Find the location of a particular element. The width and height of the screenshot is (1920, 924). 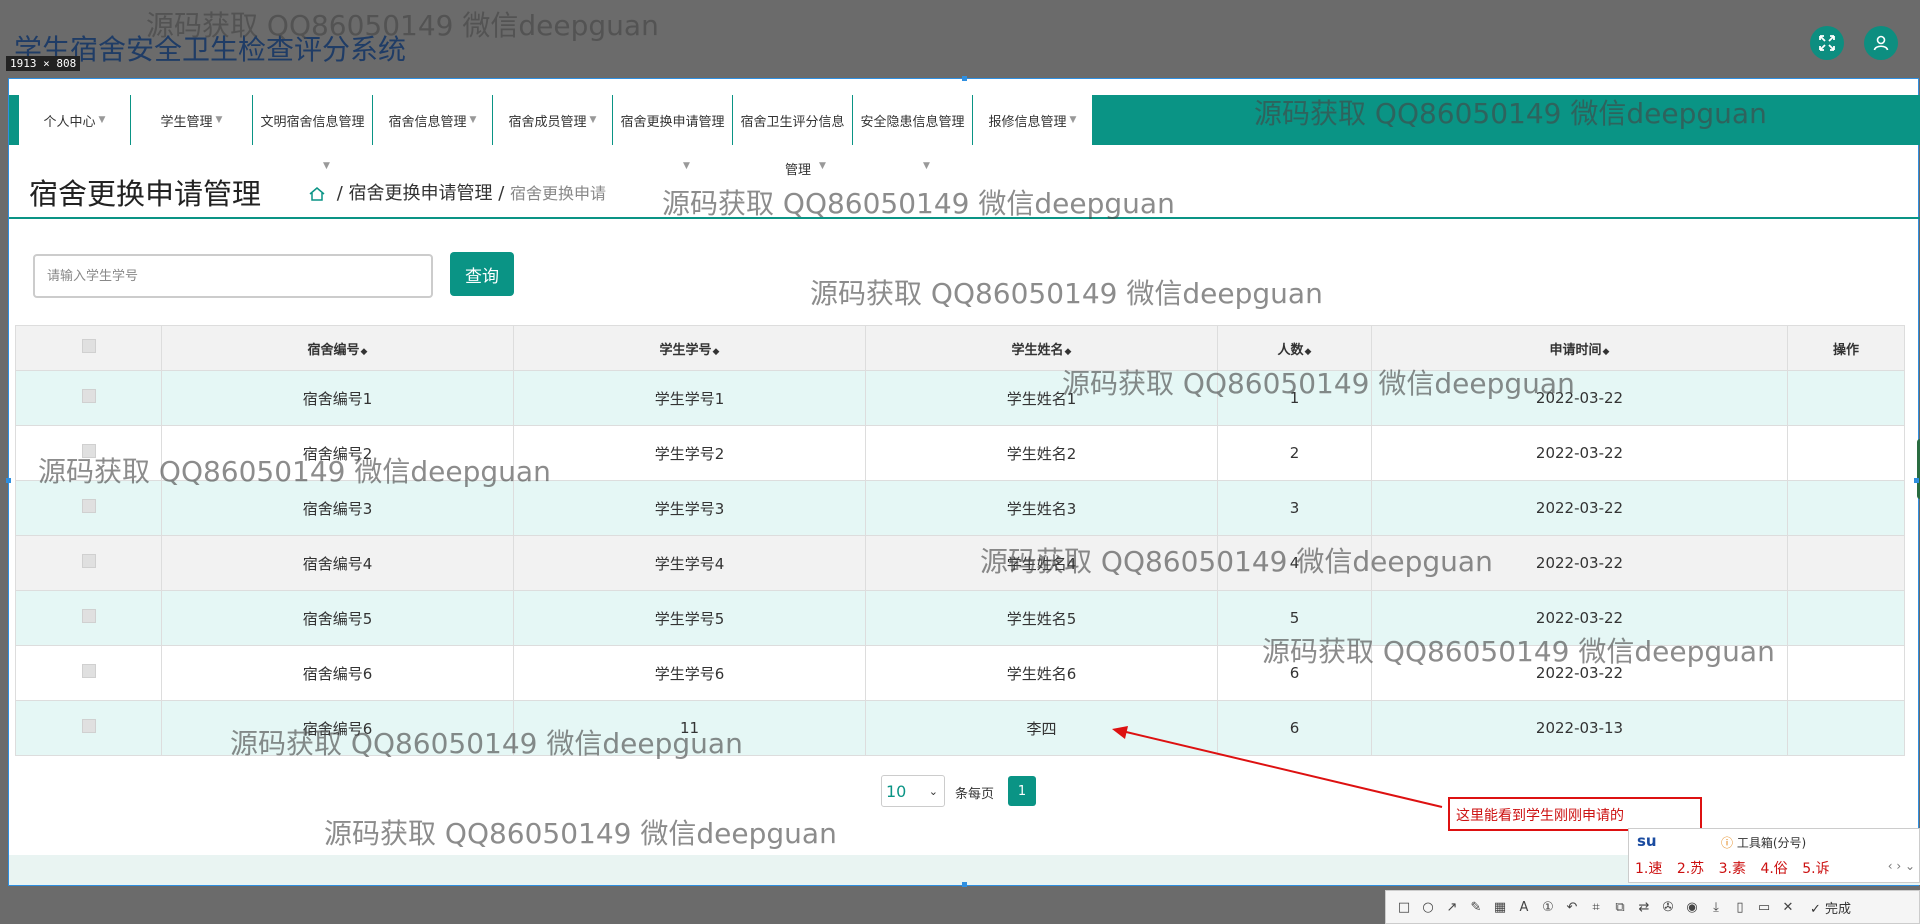

nav-student-management: 学生管理 ▼ is located at coordinates (192, 120).